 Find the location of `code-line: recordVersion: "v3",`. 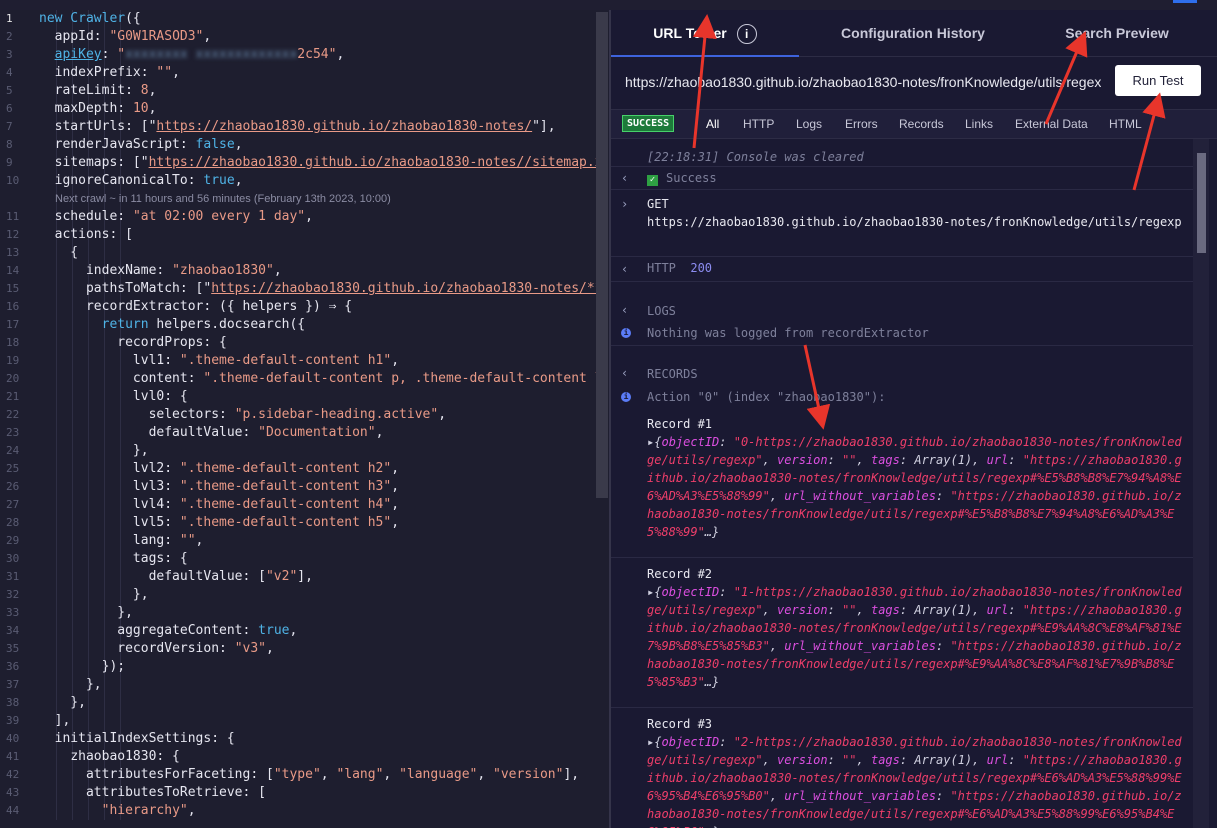

code-line: recordVersion: "v3", is located at coordinates (195, 648).